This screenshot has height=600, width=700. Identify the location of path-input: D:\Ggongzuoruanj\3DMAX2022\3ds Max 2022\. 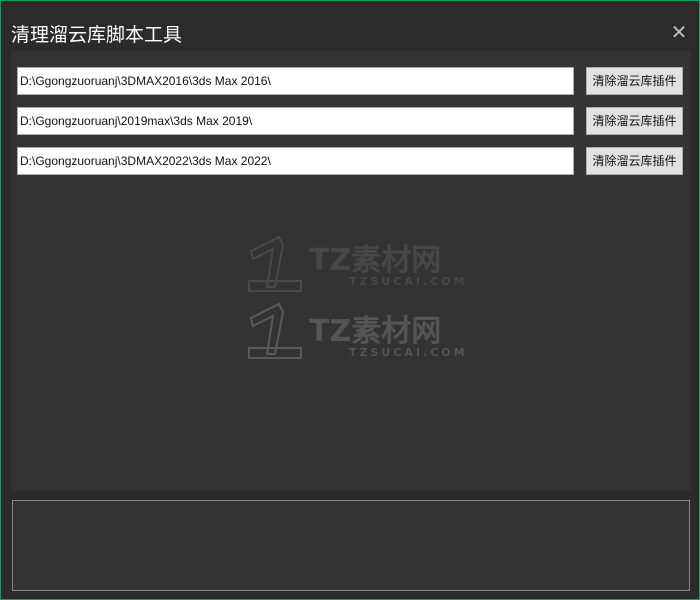
(295, 161).